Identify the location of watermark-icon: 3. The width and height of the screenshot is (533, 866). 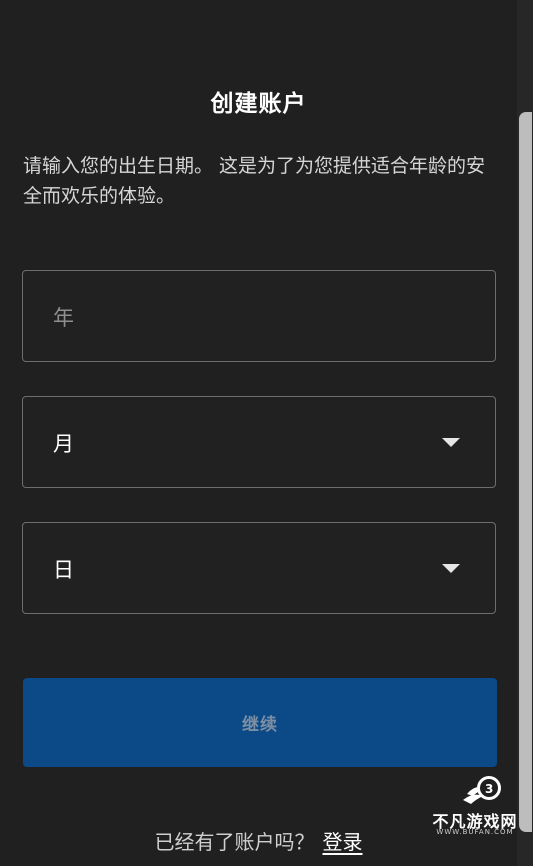
(482, 790).